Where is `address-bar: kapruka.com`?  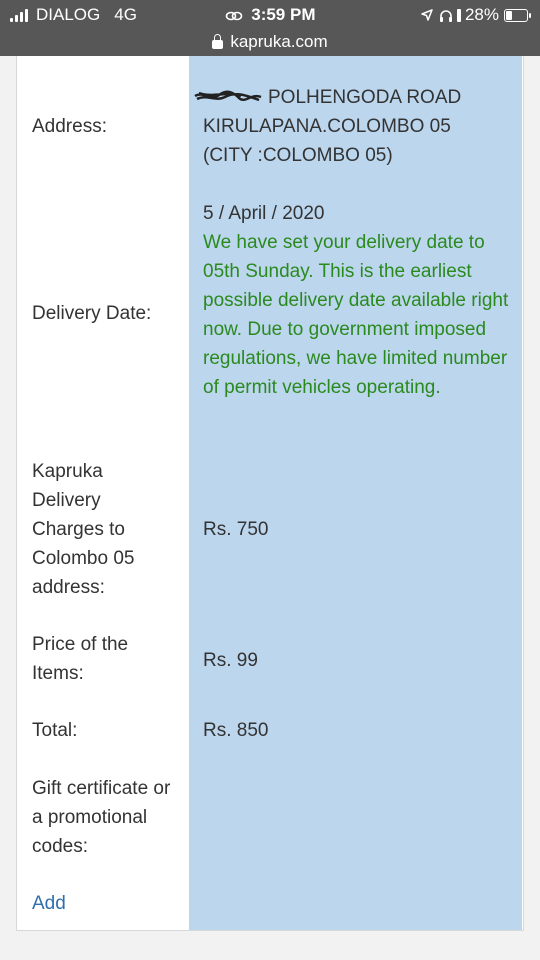
address-bar: kapruka.com is located at coordinates (270, 43).